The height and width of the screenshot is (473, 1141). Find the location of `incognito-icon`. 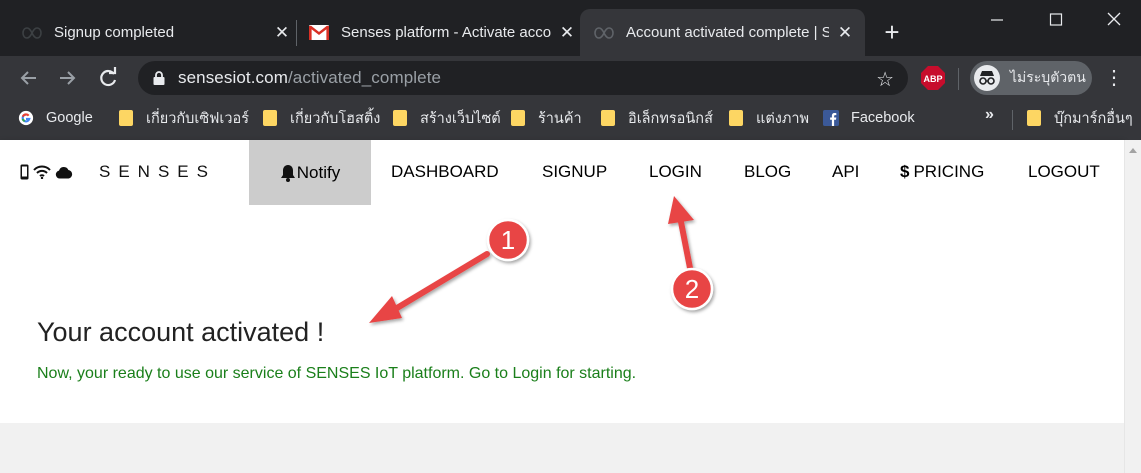

incognito-icon is located at coordinates (987, 78).